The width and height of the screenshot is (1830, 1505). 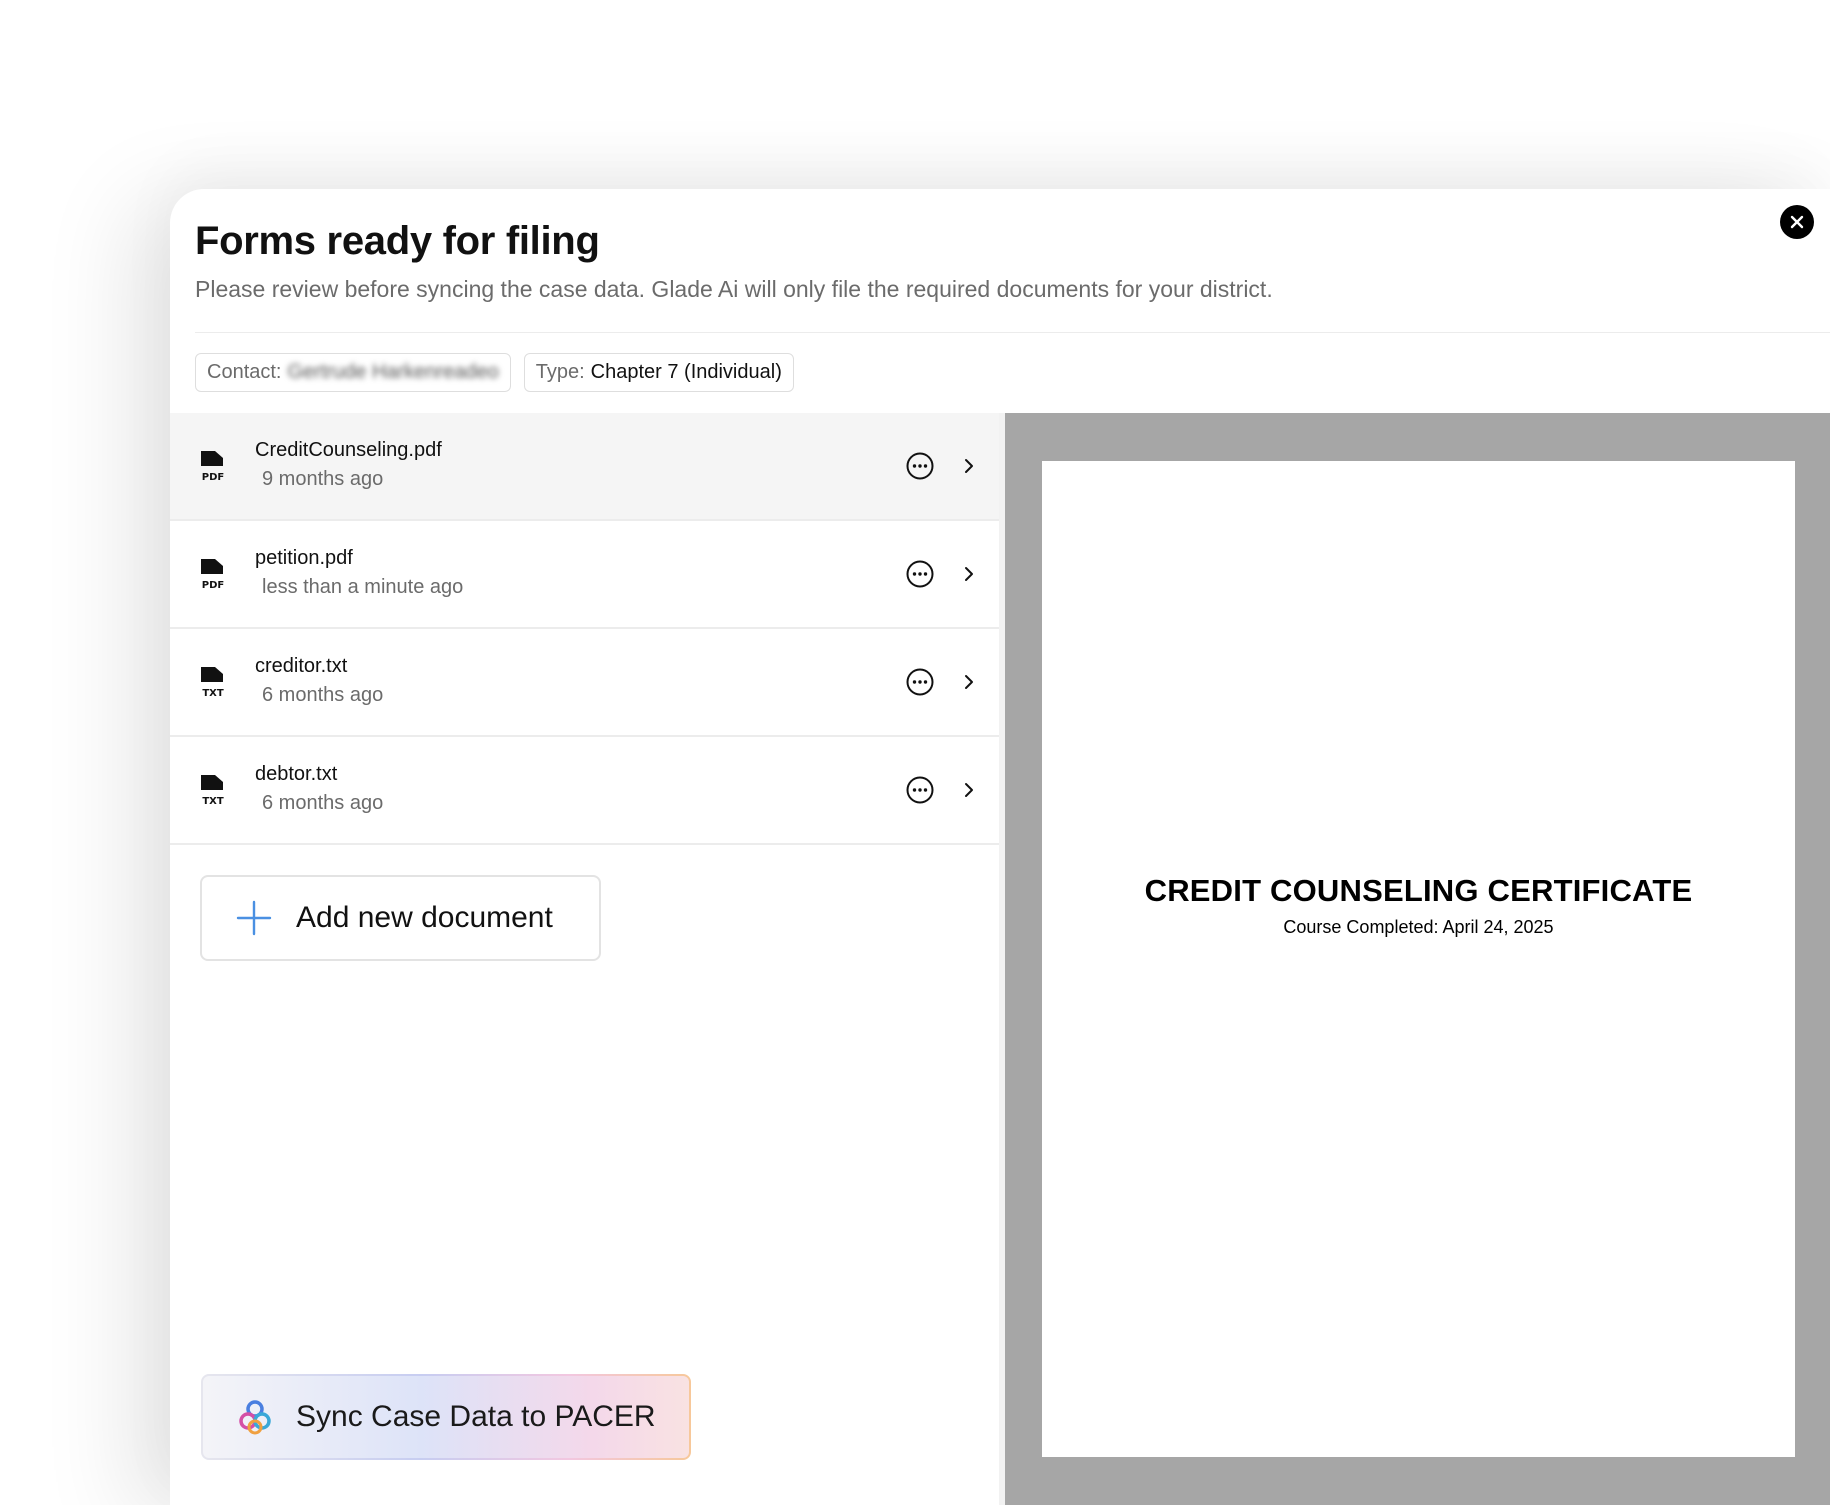 I want to click on document-row: PDF CreditCounseling.pdf 9 months ago, so click(x=584, y=467).